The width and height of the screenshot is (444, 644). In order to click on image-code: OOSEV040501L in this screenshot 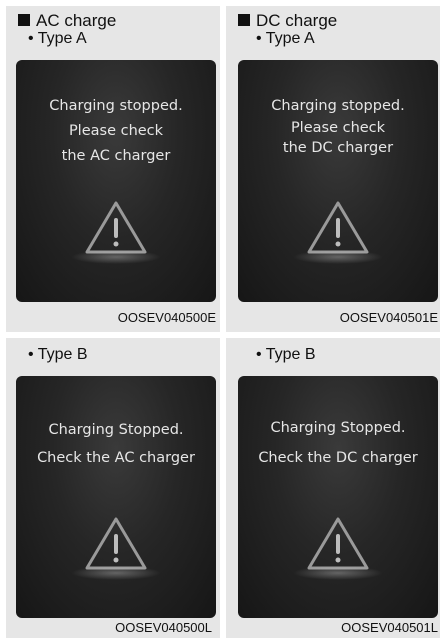, I will do `click(389, 627)`.